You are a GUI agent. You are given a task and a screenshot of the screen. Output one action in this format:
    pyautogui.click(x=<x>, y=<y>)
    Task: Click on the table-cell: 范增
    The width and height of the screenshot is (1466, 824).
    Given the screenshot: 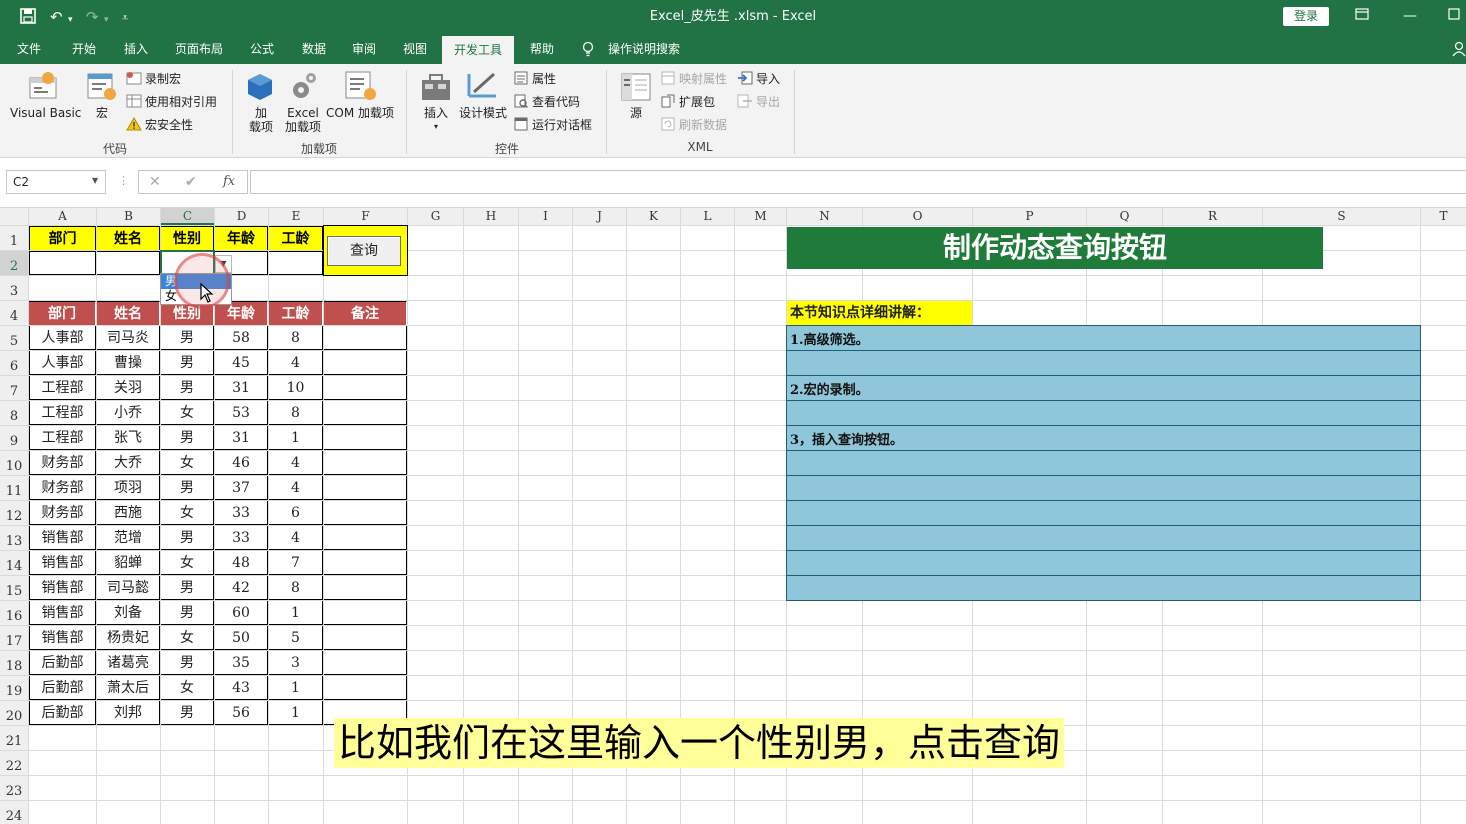 What is the action you would take?
    pyautogui.click(x=128, y=538)
    